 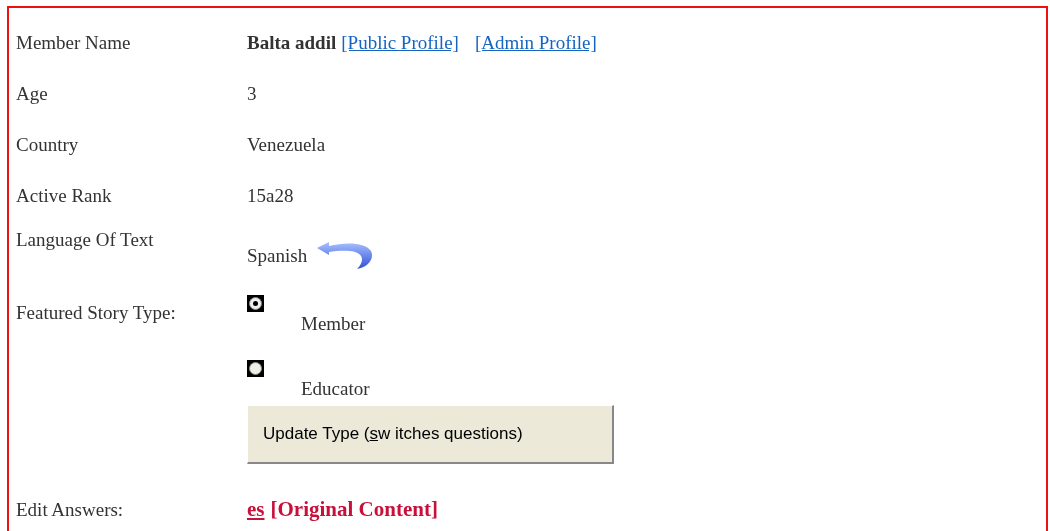 I want to click on field-label: Language Of Text, so click(x=85, y=240).